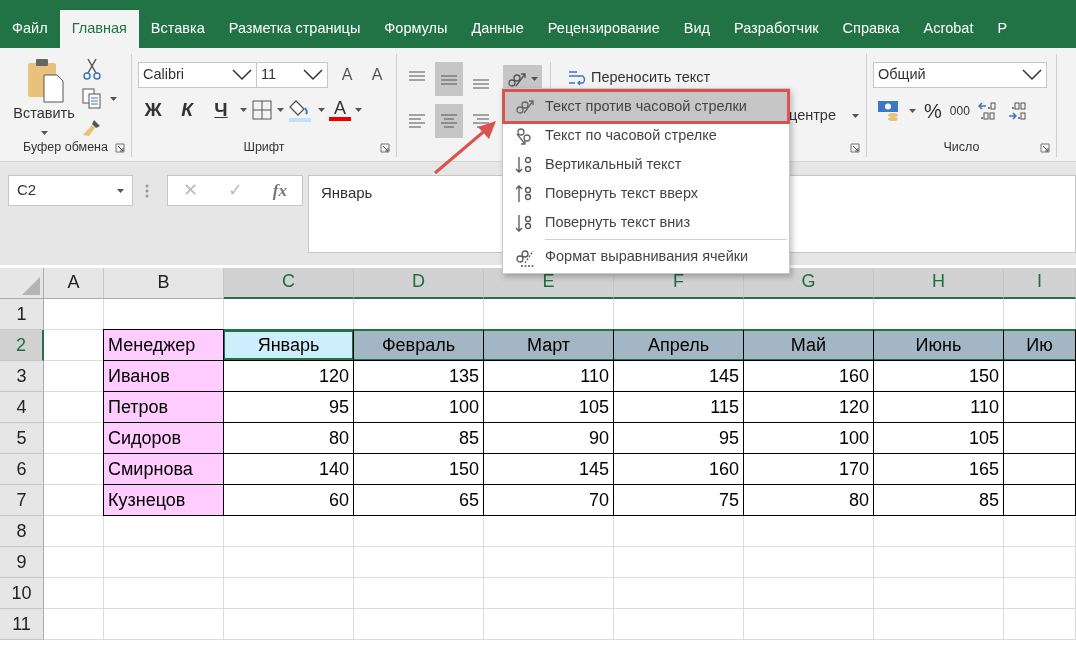  Describe the element at coordinates (938, 345) in the screenshot. I see `table-cell: Июнь` at that location.